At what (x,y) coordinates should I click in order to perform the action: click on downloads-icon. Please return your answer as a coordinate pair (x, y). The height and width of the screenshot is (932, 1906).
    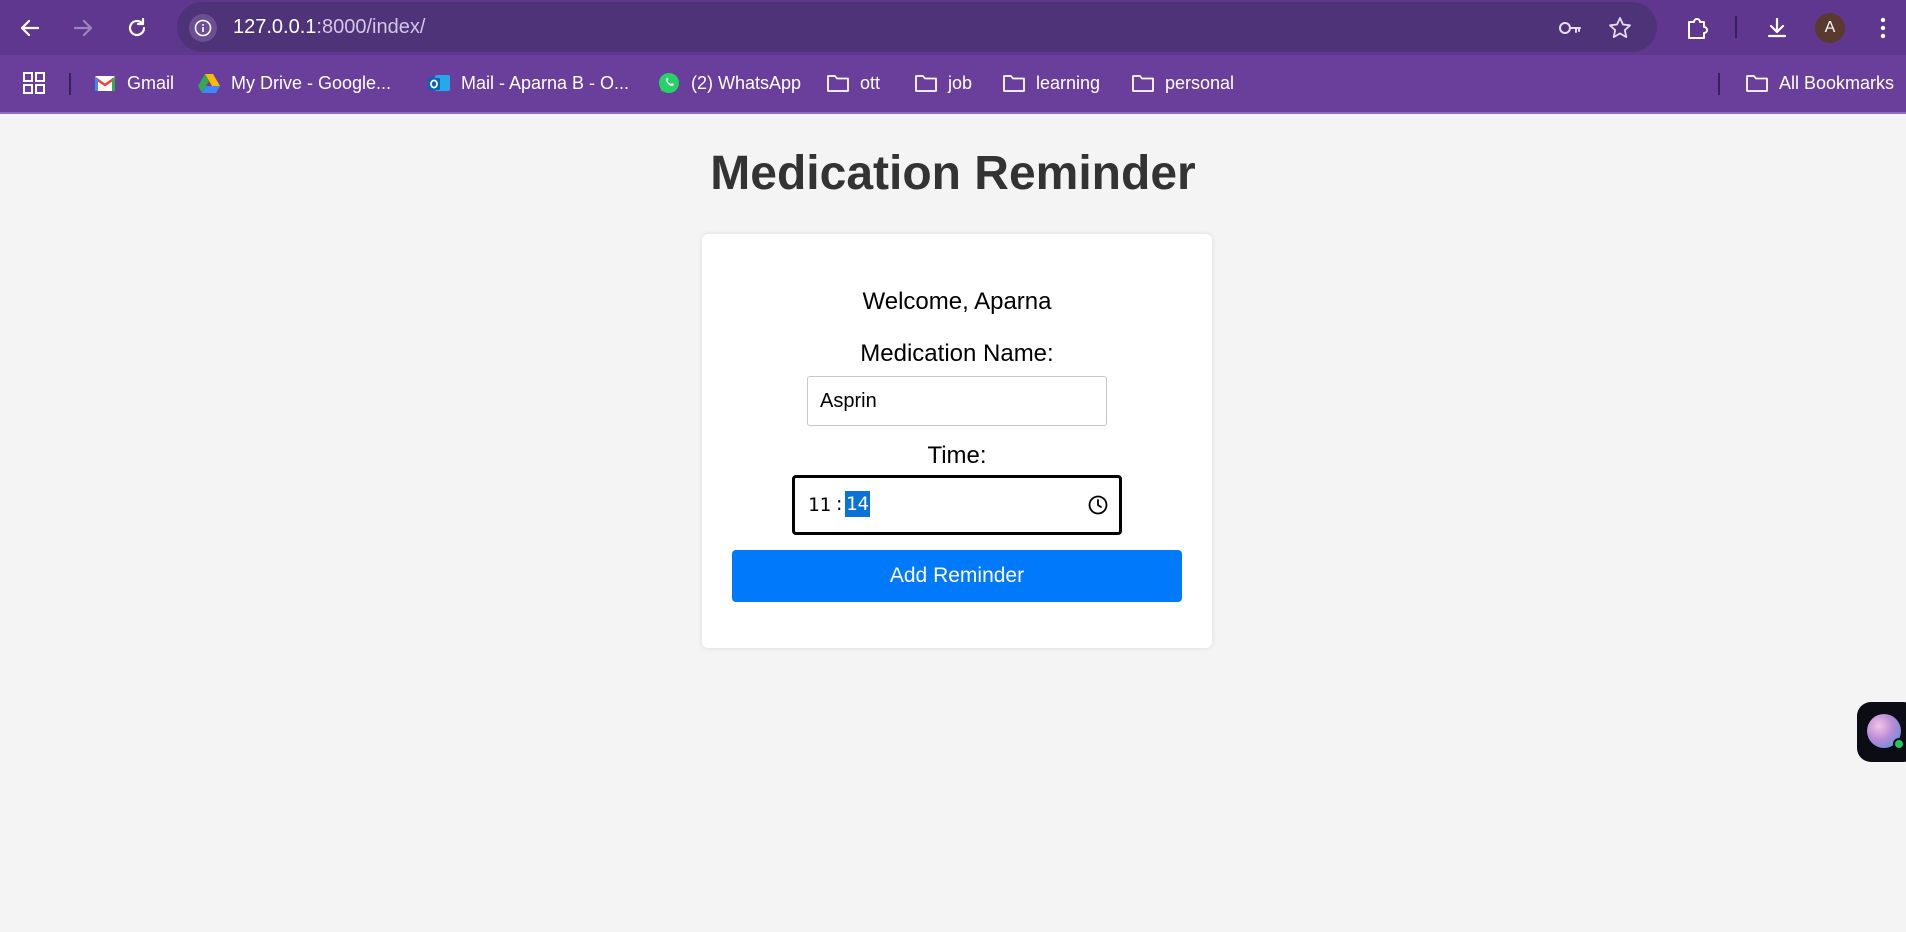
    Looking at the image, I should click on (1777, 28).